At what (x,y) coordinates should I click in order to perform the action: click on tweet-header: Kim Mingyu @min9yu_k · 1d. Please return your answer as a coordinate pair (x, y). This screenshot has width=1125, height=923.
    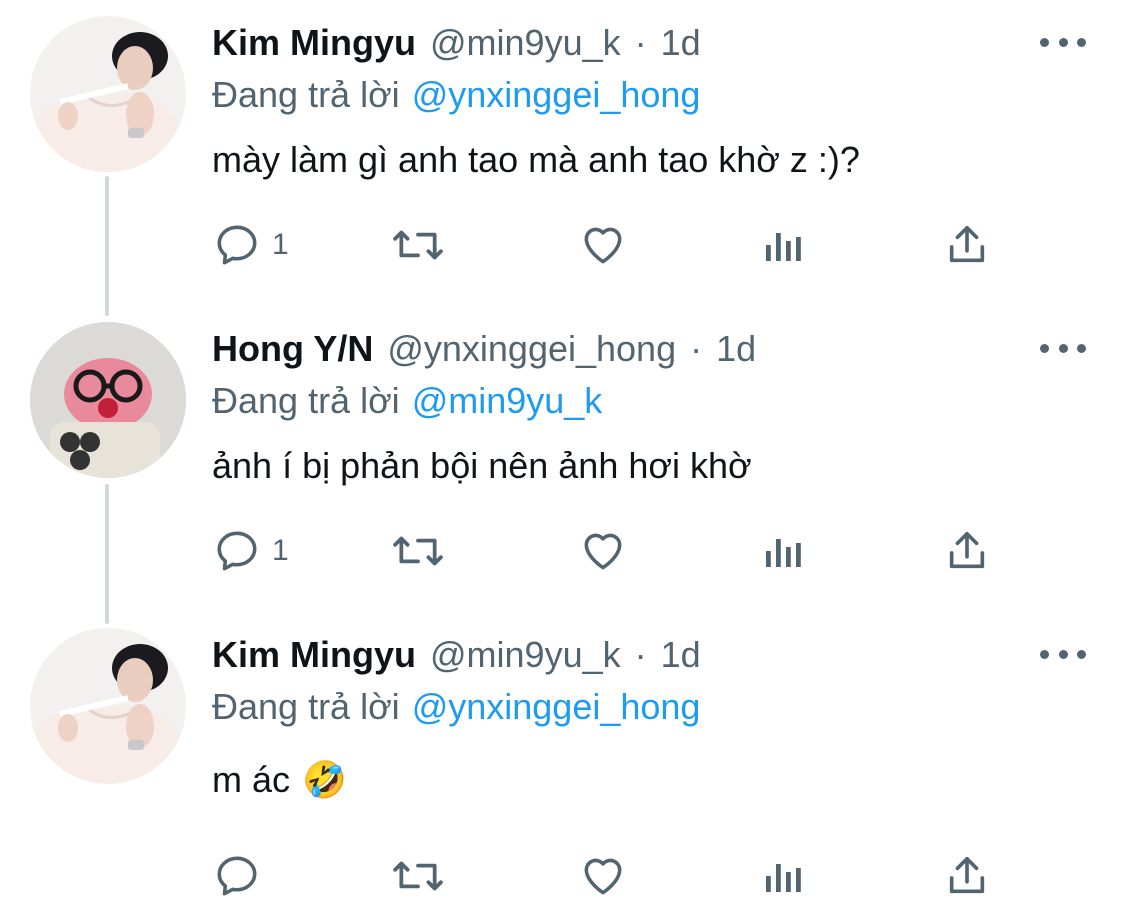
    Looking at the image, I should click on (456, 655).